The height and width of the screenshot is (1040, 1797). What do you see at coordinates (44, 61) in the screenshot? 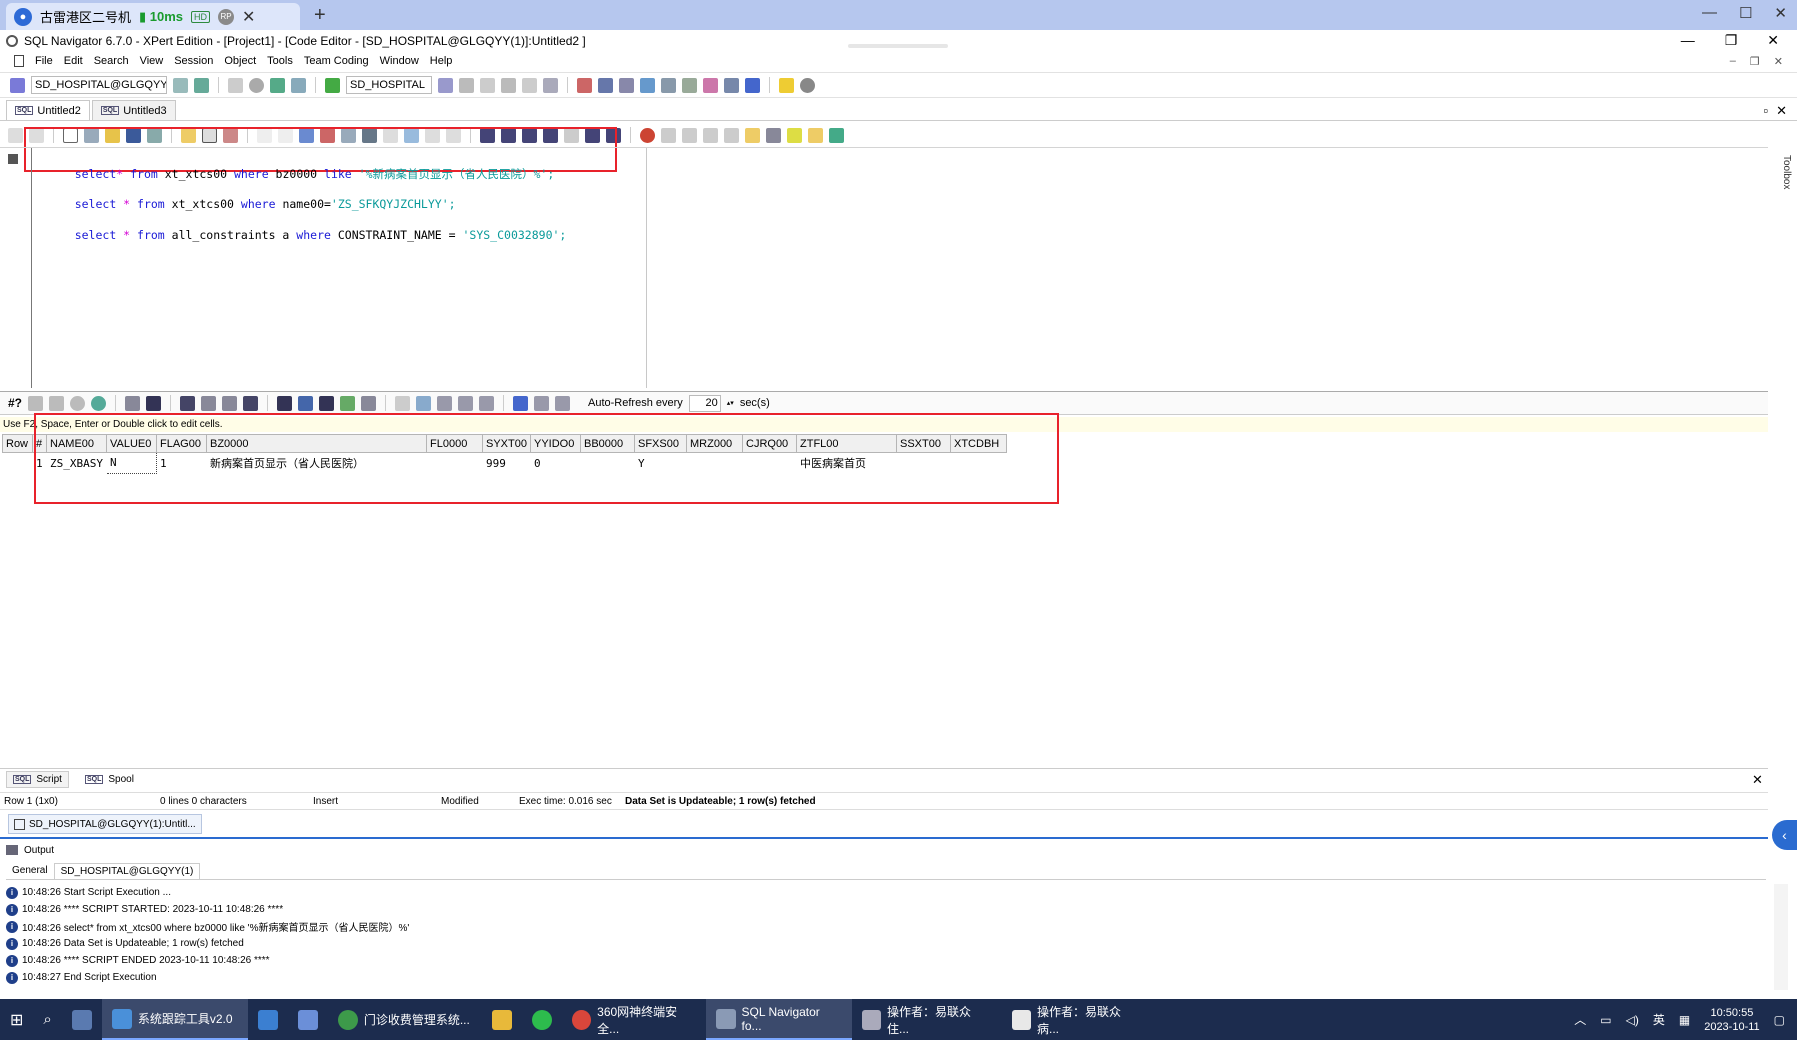
I see `menu-file: File` at bounding box center [44, 61].